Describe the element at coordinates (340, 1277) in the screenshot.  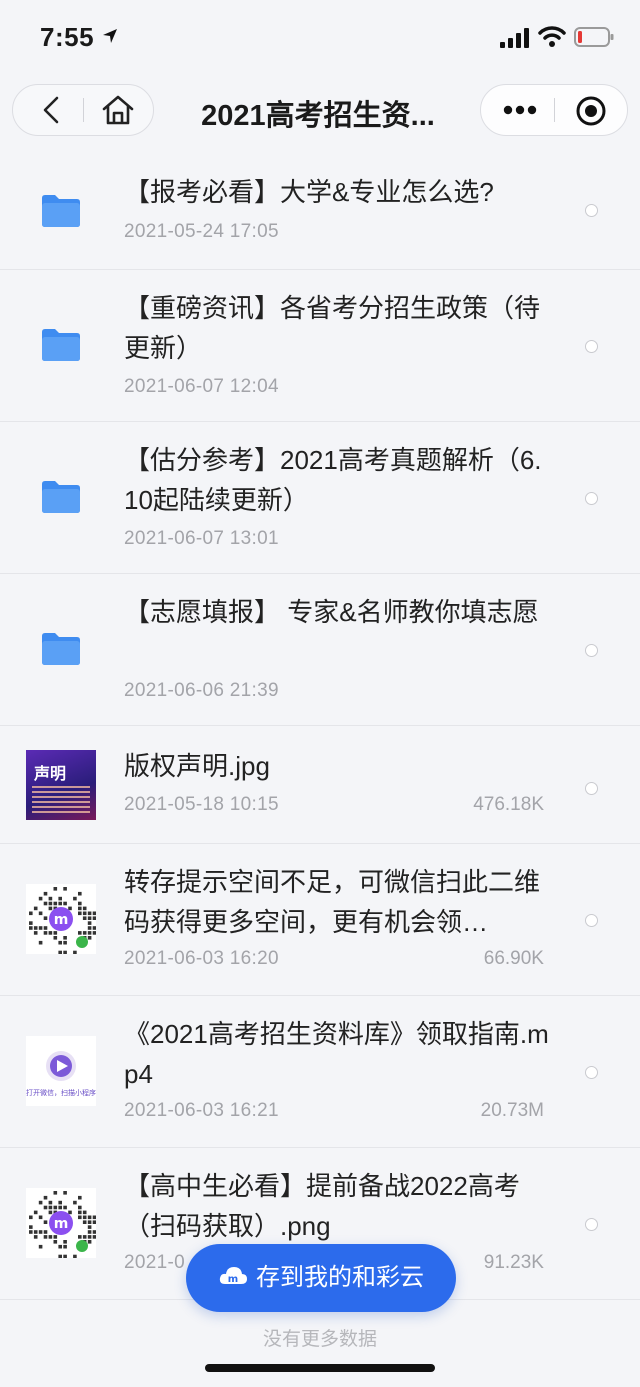
I see `save-button-label: 存到我的和彩云` at that location.